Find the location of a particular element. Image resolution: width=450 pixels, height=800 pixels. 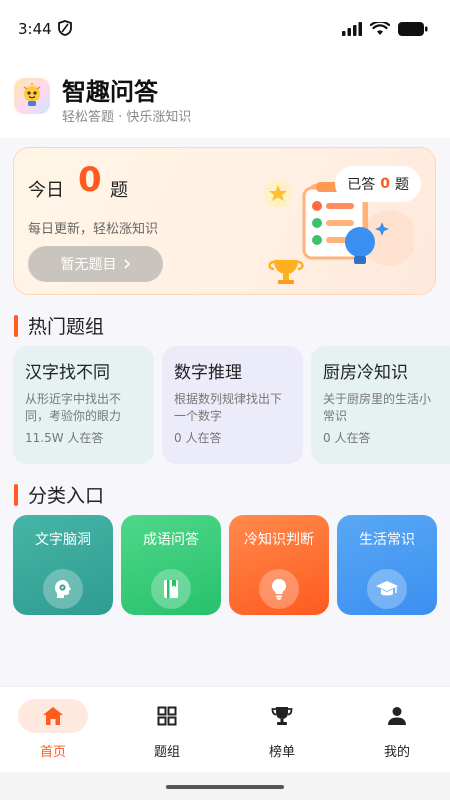

grid-icon is located at coordinates (167, 716).